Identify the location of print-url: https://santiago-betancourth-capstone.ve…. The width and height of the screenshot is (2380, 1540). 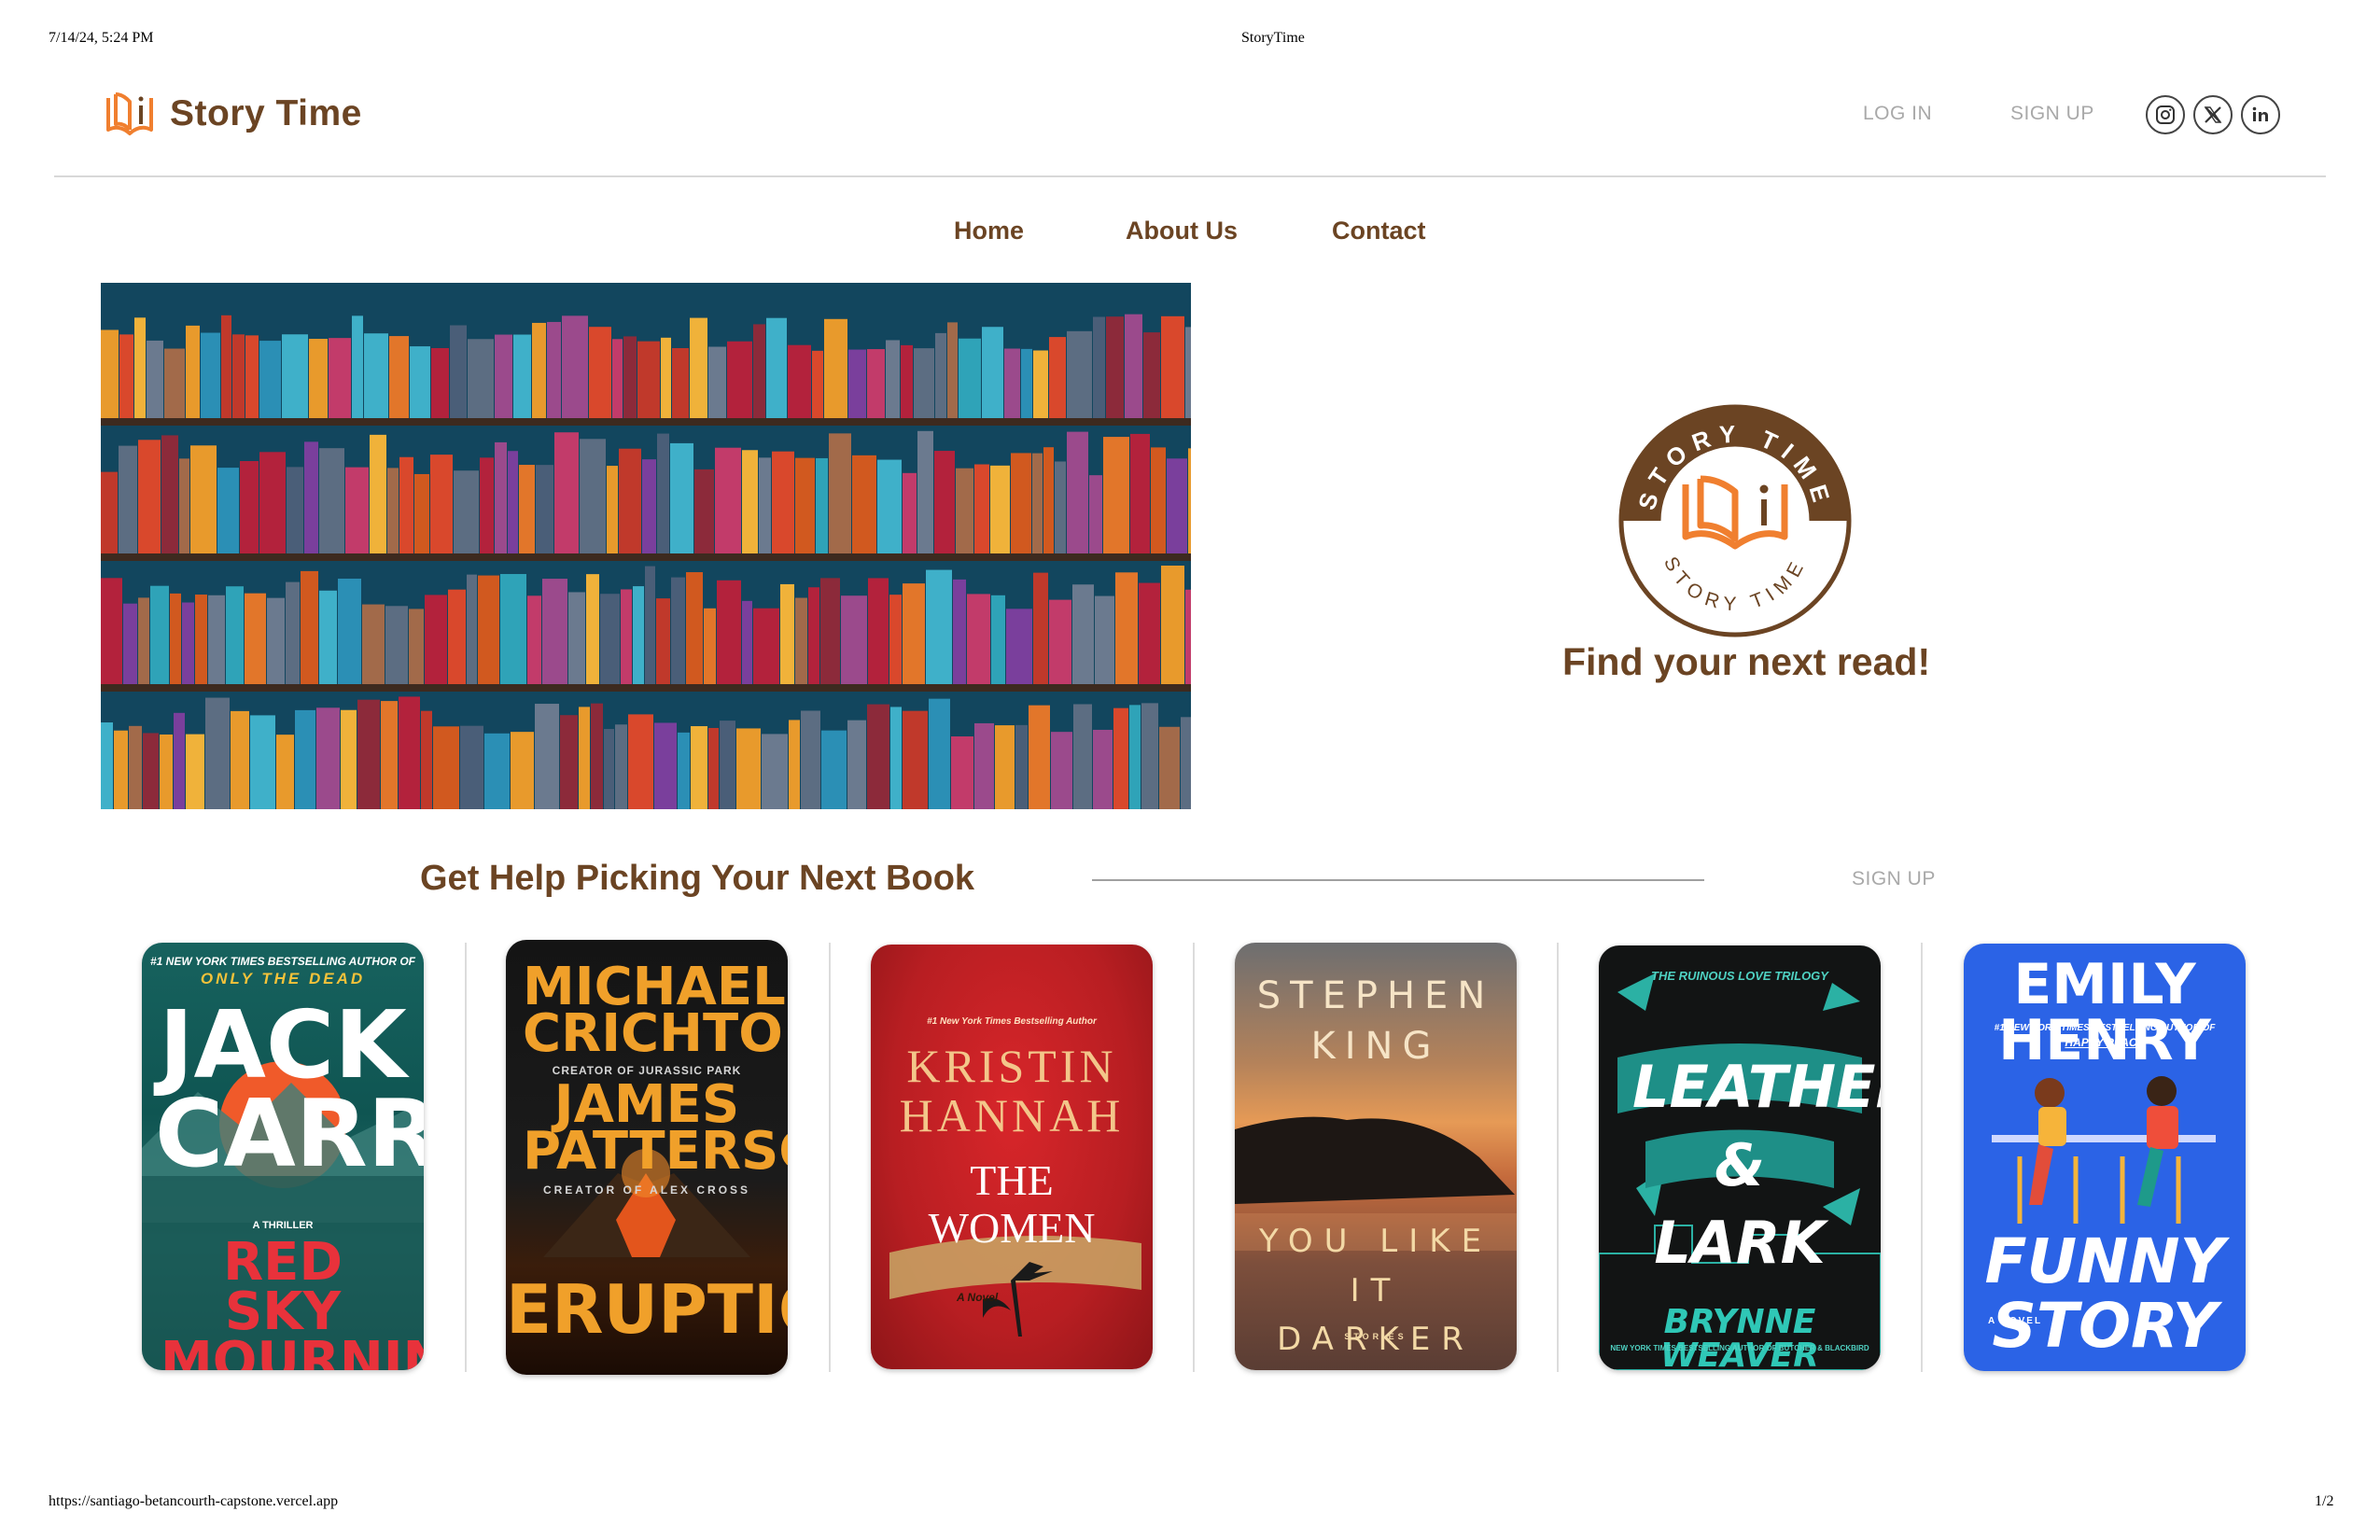
(194, 1501).